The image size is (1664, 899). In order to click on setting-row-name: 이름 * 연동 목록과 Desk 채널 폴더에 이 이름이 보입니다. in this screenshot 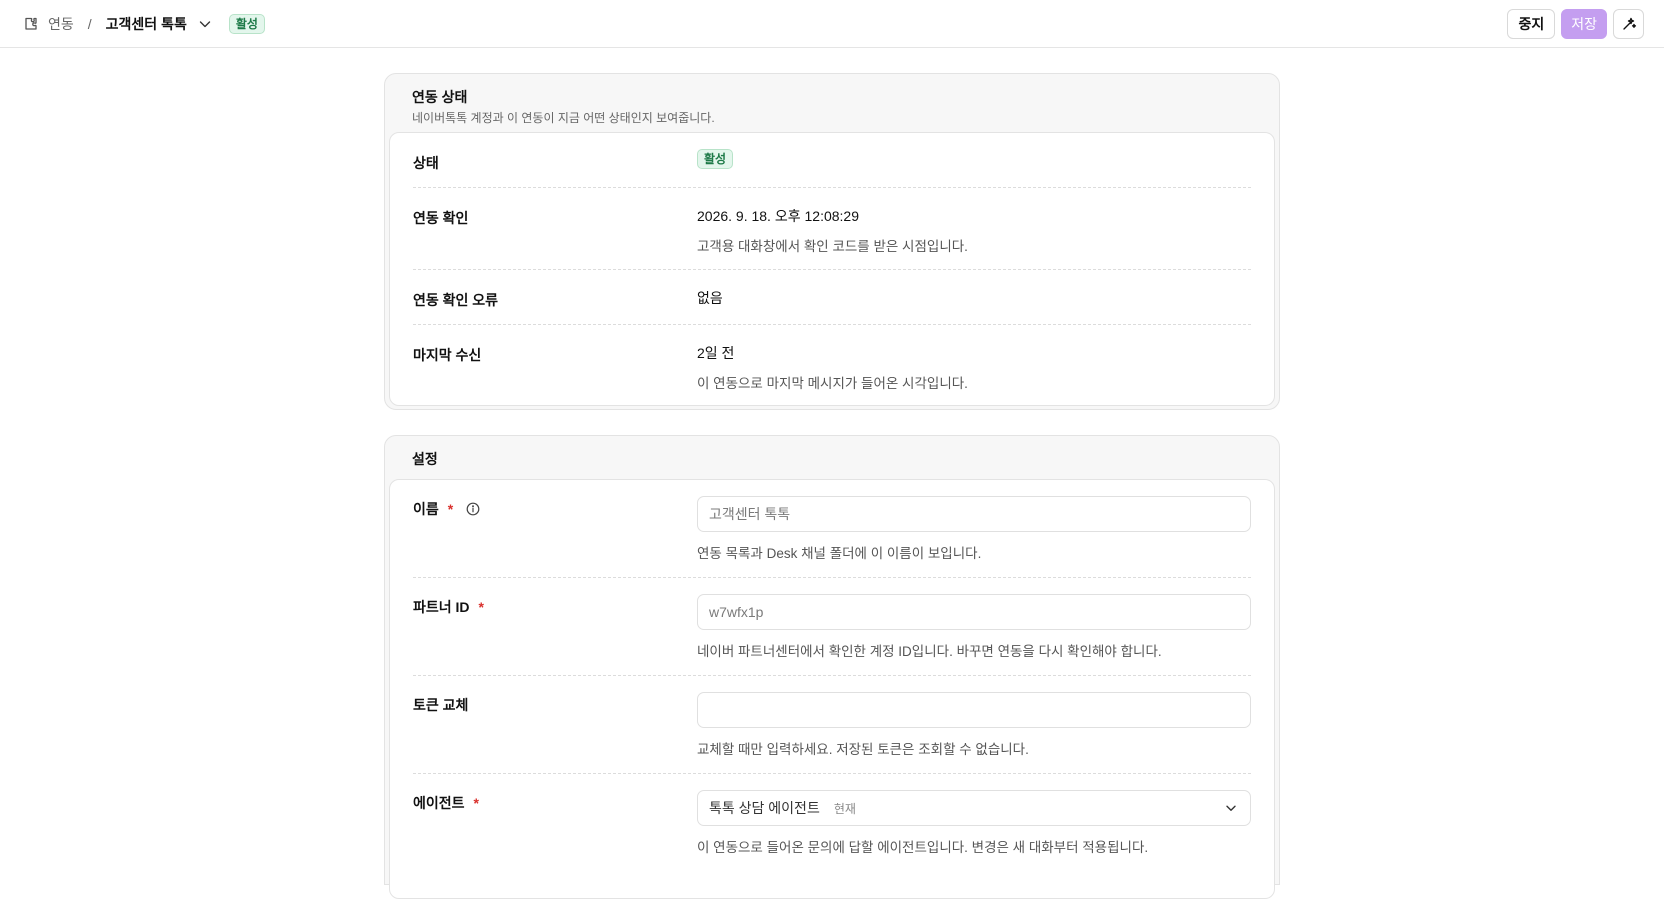, I will do `click(832, 529)`.